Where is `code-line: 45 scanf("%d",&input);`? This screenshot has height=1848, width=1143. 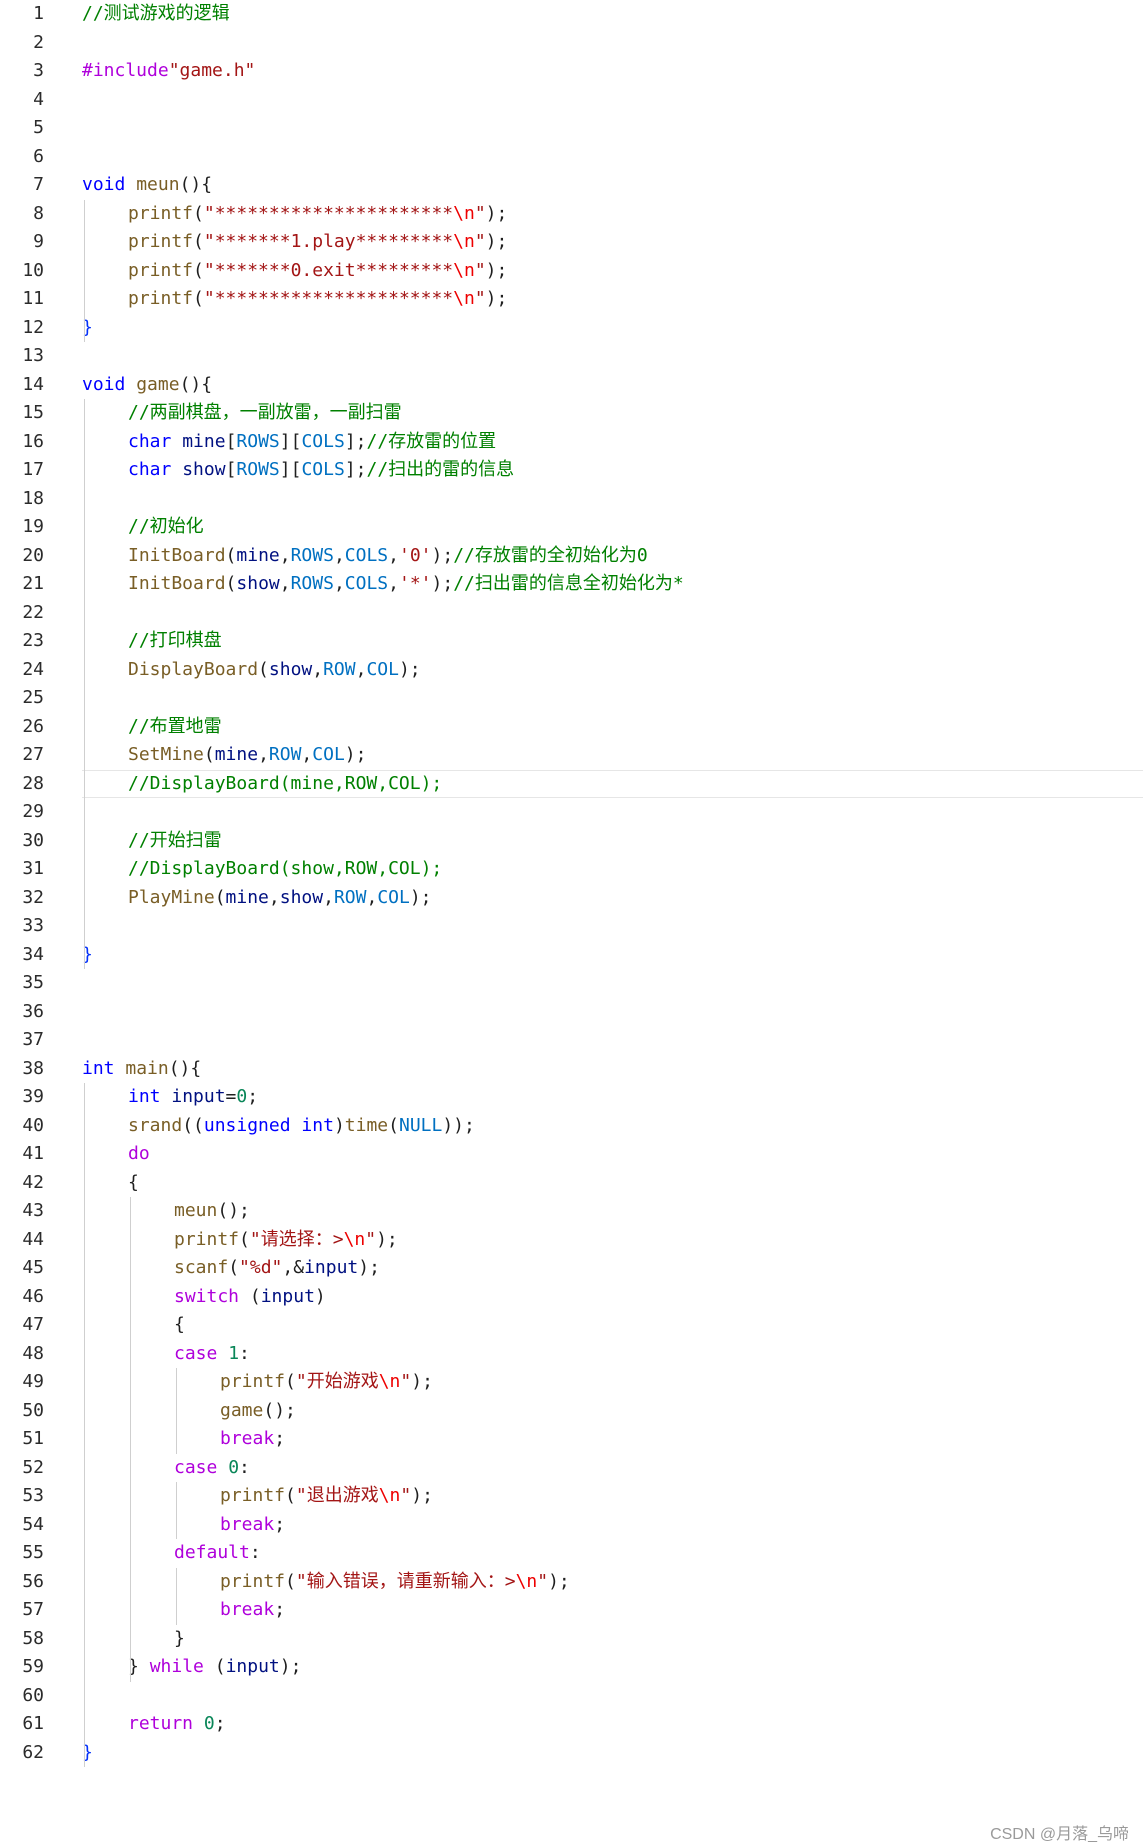 code-line: 45 scanf("%d",&input); is located at coordinates (571, 1268).